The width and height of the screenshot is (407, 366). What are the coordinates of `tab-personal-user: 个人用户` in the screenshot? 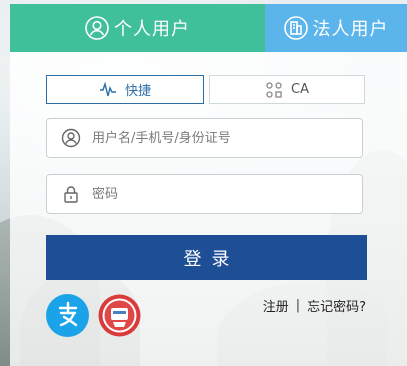 It's located at (137, 28).